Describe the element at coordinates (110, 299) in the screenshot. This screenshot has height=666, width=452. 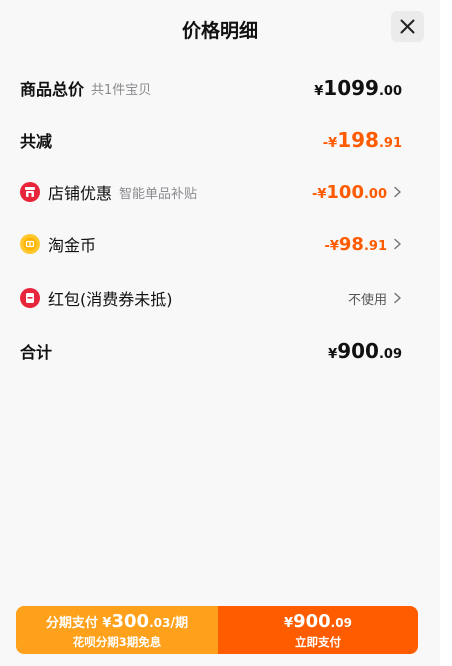
I see `red-packet-label: 红包(消费券未抵)` at that location.